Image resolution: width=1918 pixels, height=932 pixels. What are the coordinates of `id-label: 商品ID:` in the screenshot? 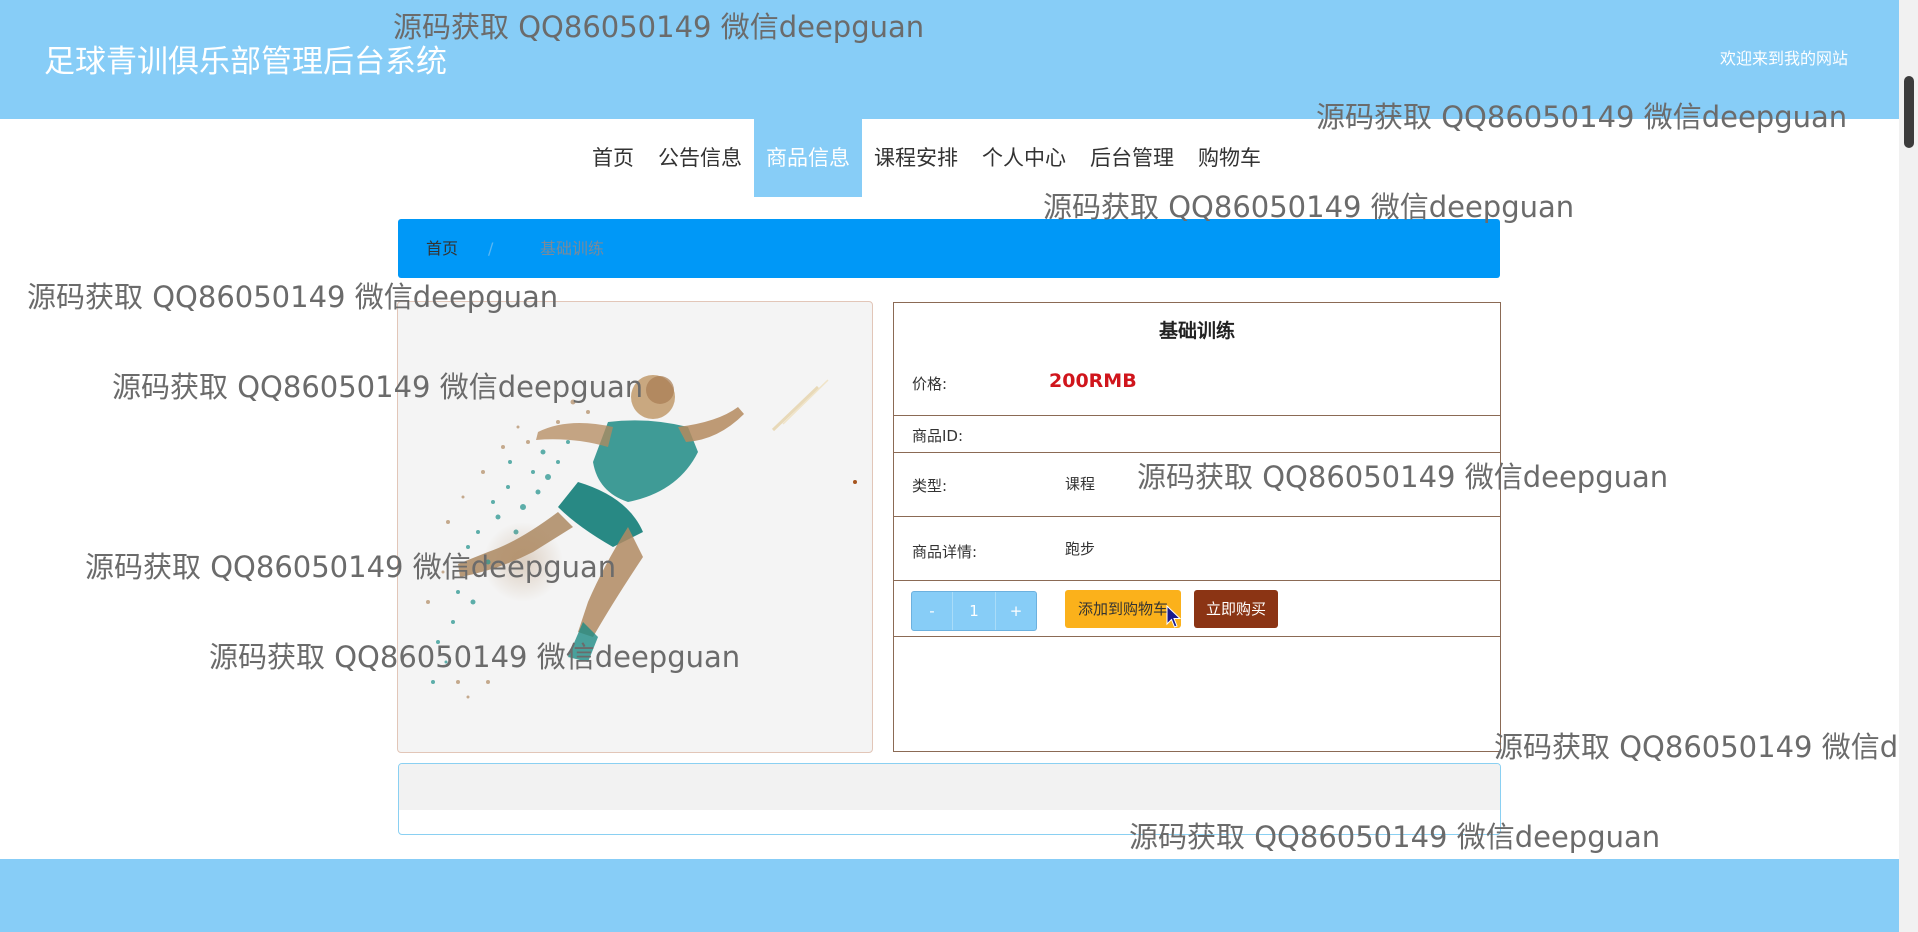 It's located at (938, 436).